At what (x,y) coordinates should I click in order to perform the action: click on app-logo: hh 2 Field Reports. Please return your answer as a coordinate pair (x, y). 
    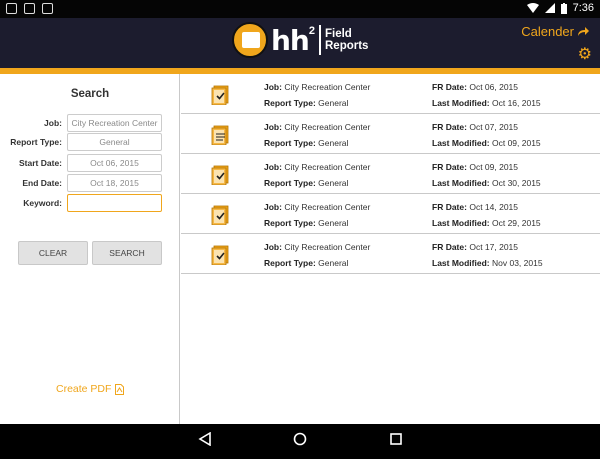
    Looking at the image, I should click on (300, 40).